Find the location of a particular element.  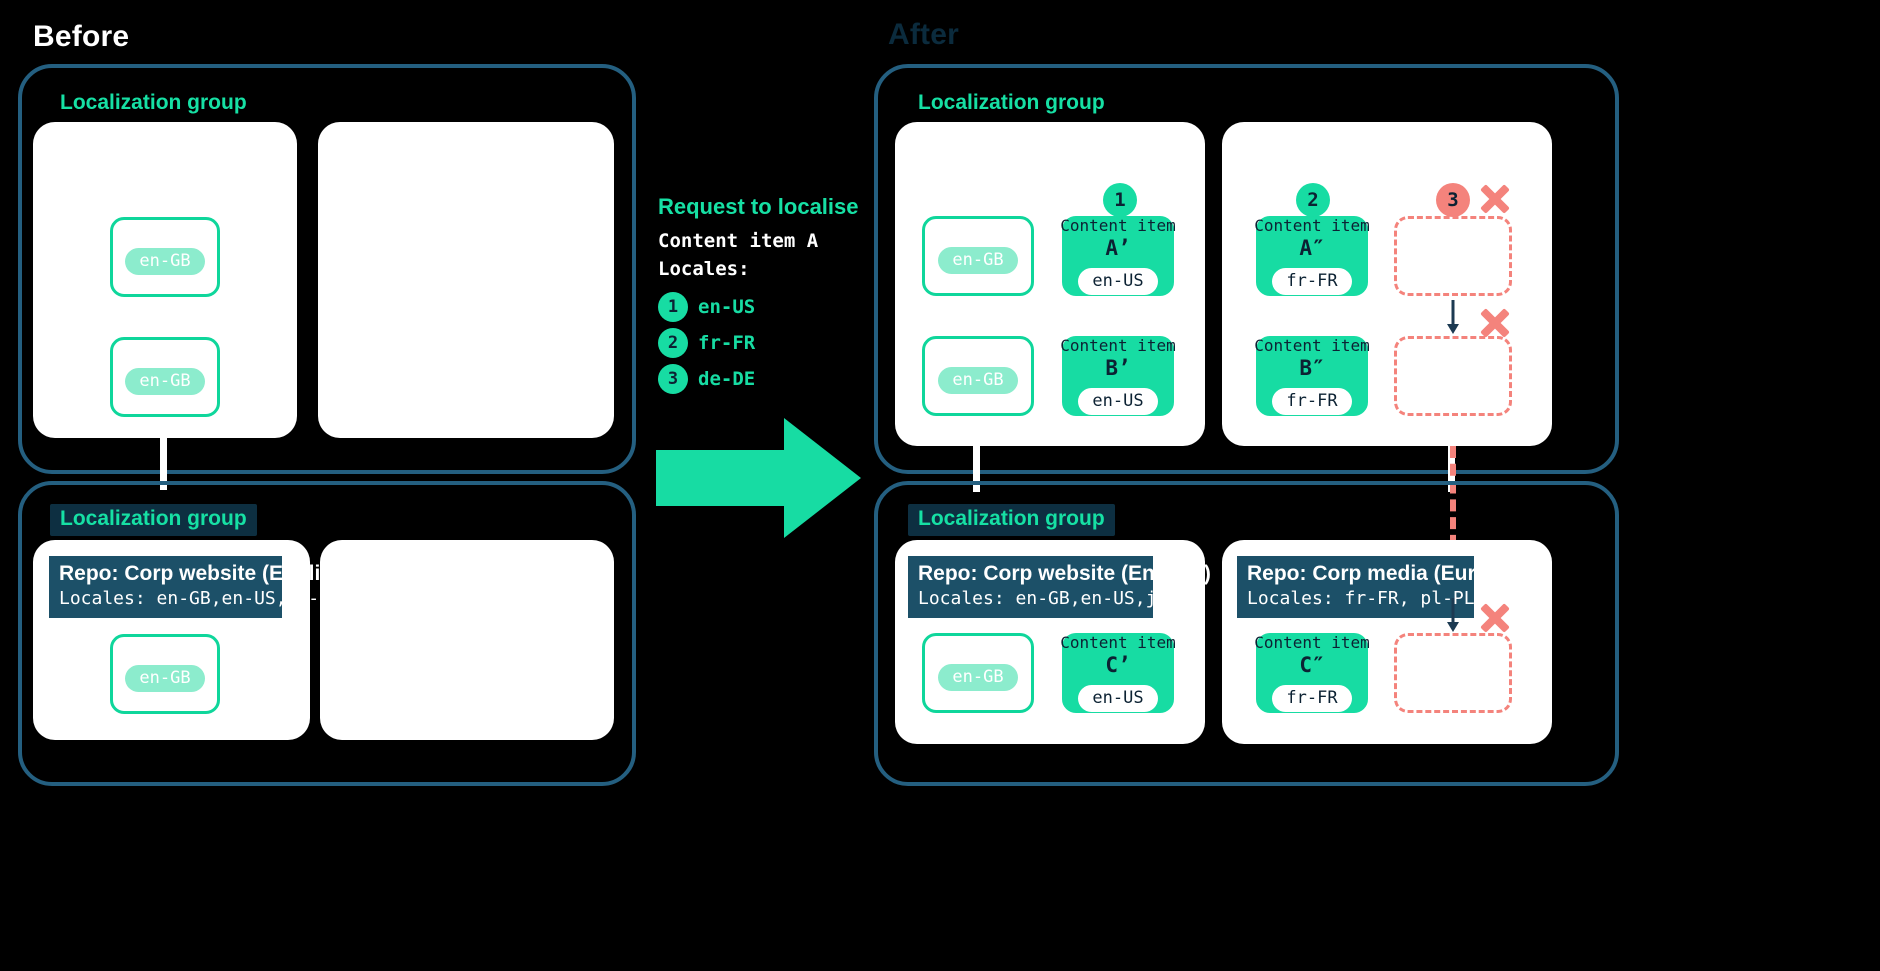

request-locale-code: en-US is located at coordinates (727, 307).